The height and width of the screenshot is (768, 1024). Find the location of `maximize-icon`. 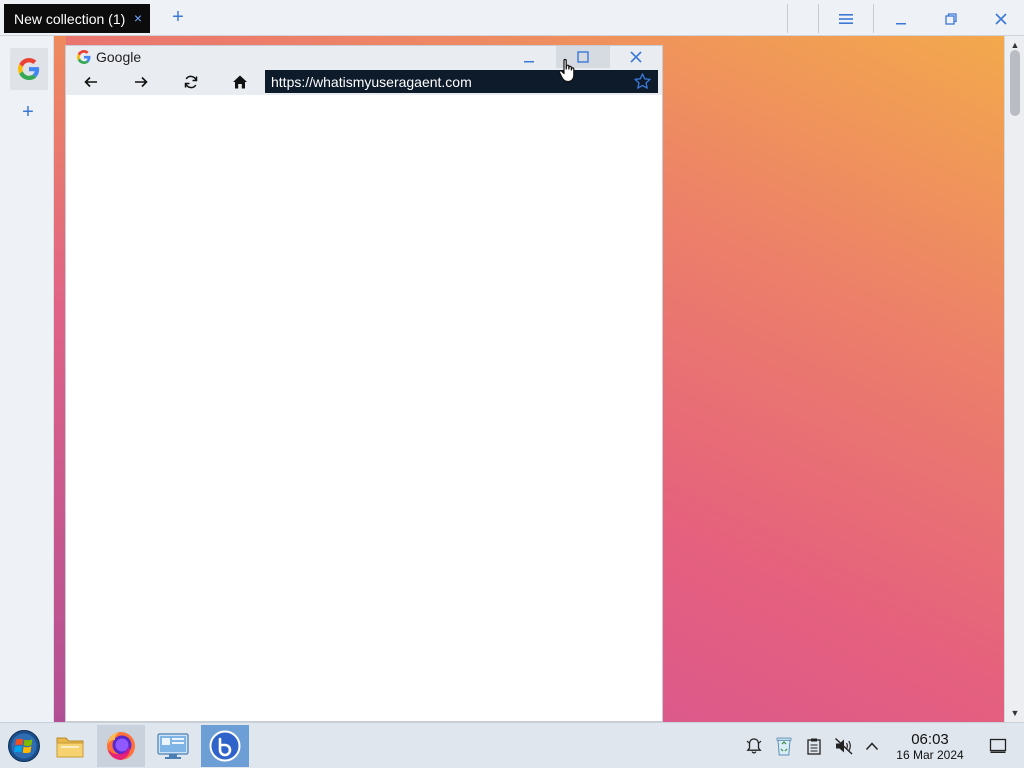

maximize-icon is located at coordinates (583, 57).